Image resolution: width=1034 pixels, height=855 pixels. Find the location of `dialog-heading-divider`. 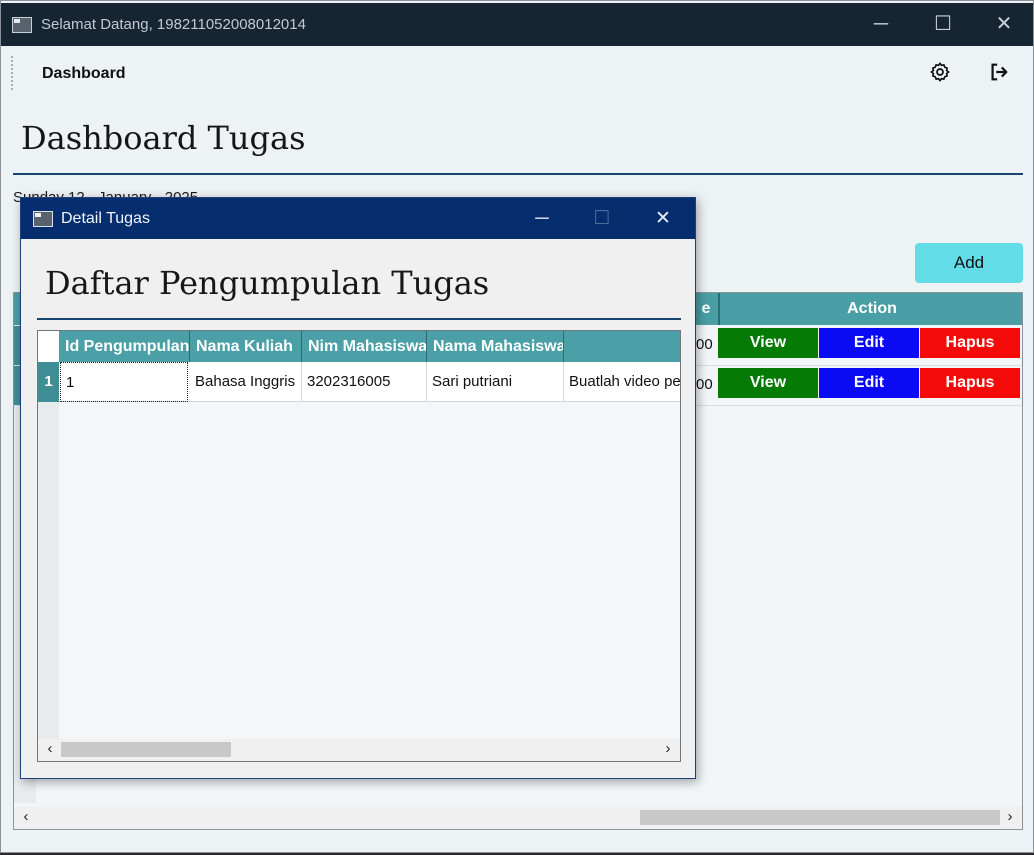

dialog-heading-divider is located at coordinates (359, 319).